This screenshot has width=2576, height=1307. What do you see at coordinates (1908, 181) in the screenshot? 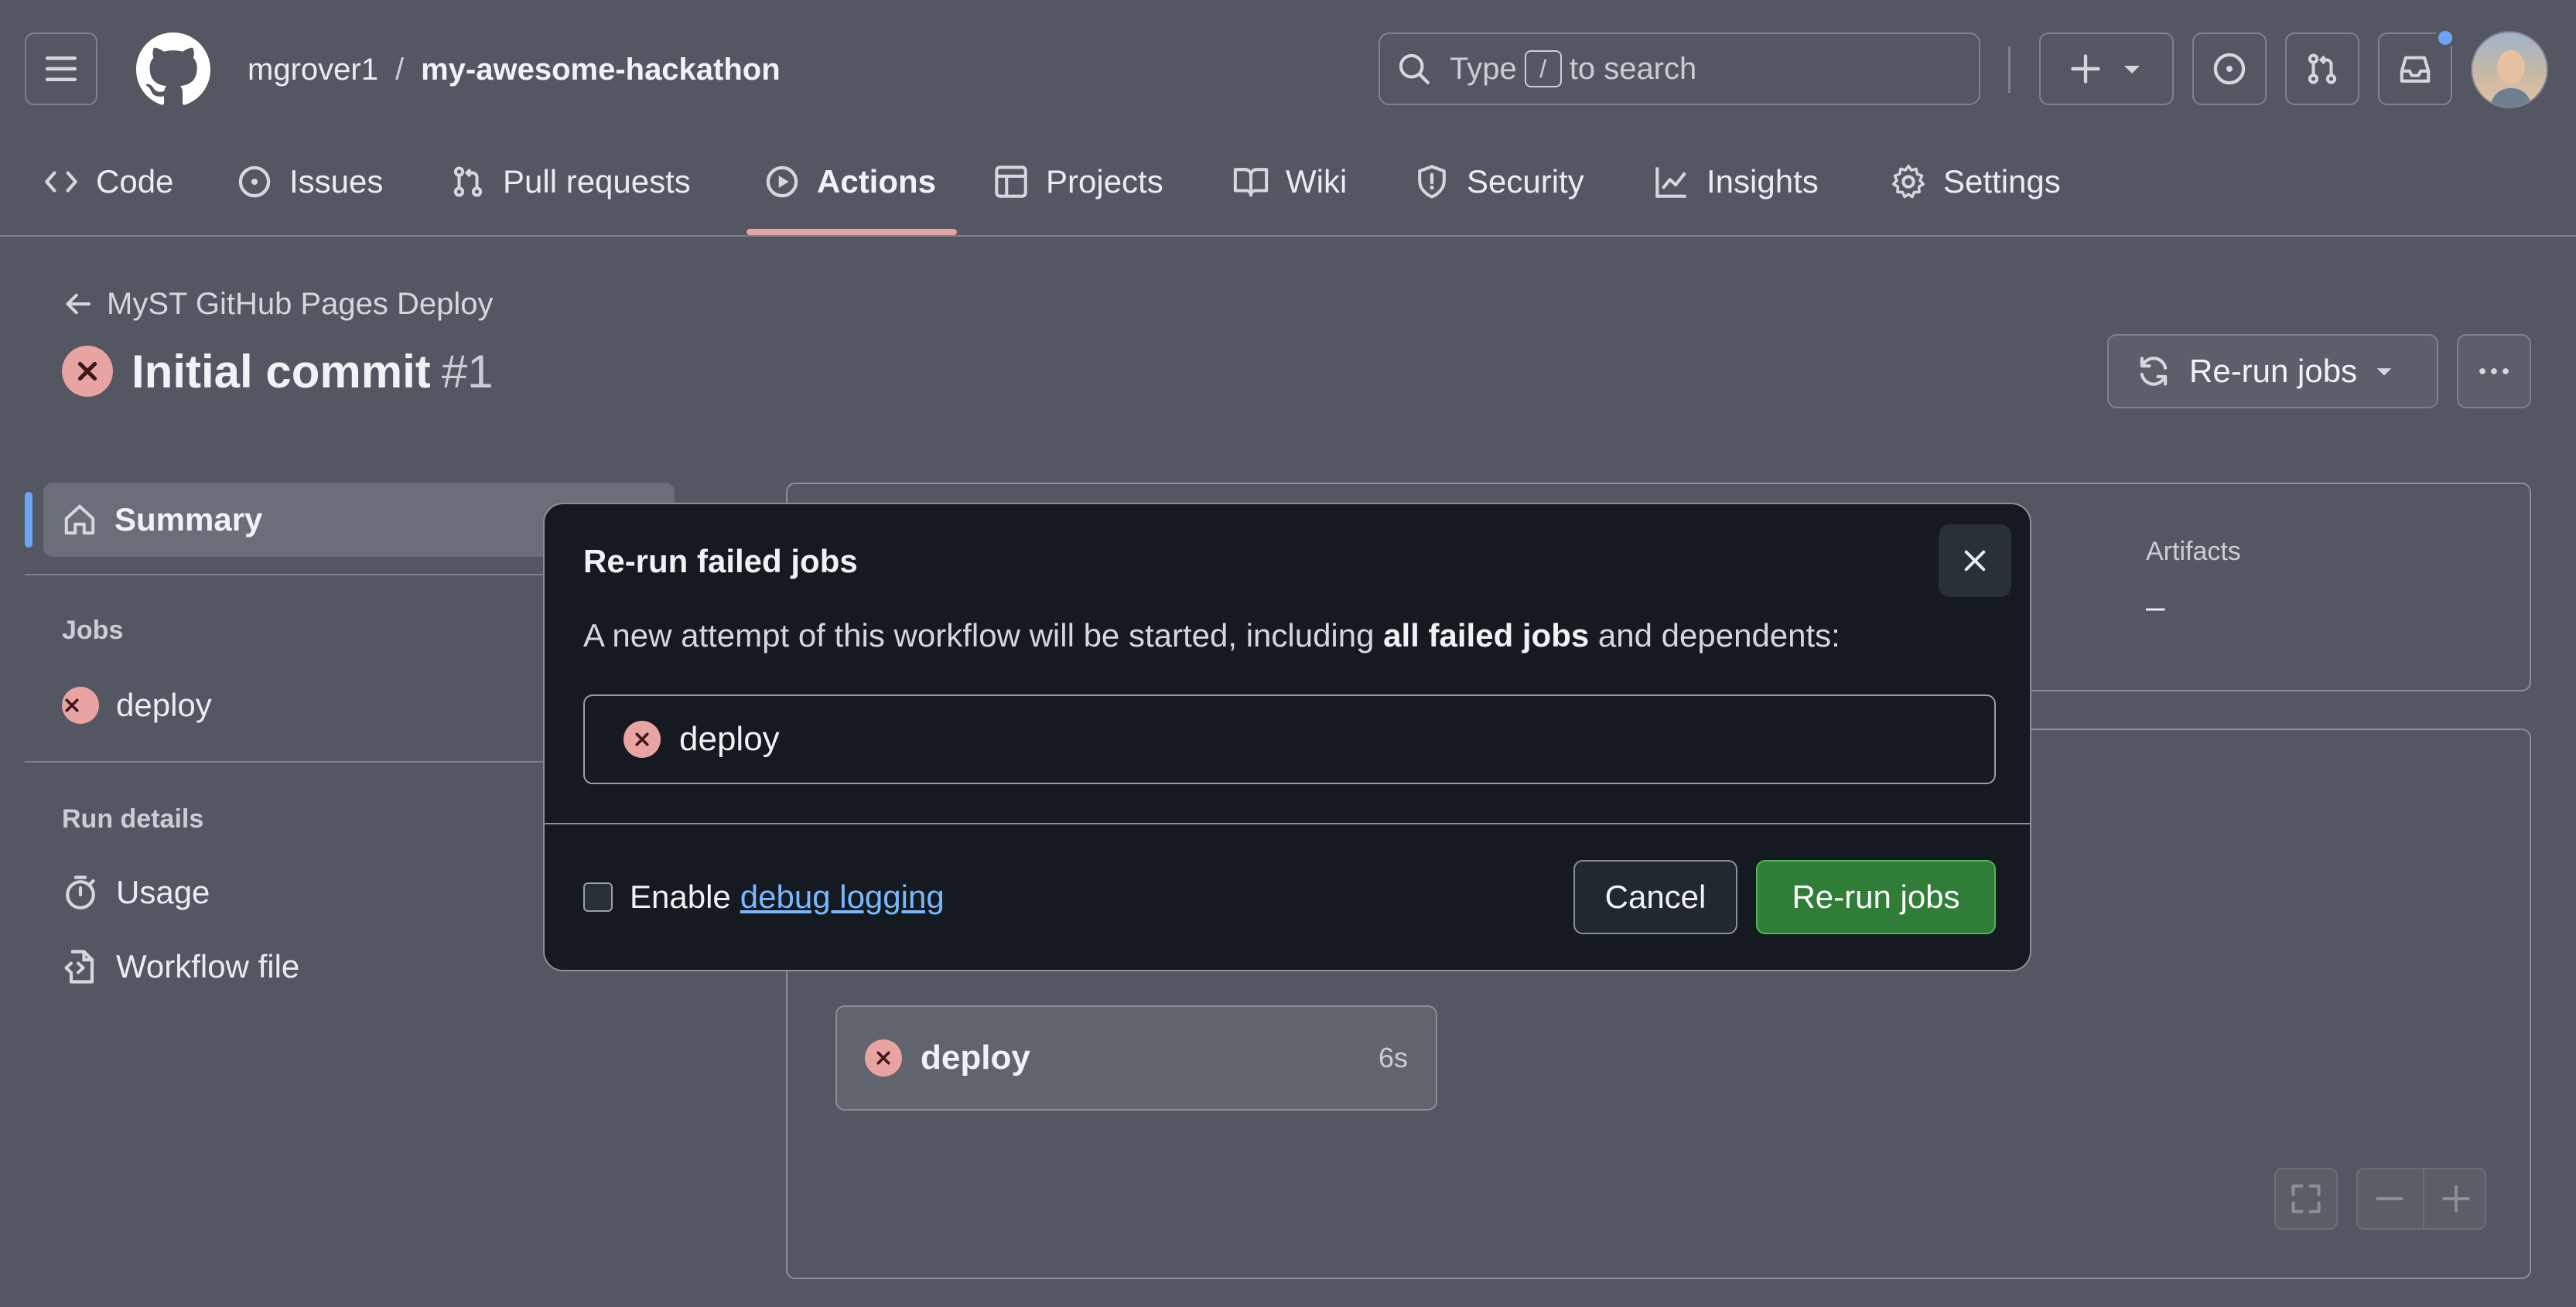
I see `gear-icon` at bounding box center [1908, 181].